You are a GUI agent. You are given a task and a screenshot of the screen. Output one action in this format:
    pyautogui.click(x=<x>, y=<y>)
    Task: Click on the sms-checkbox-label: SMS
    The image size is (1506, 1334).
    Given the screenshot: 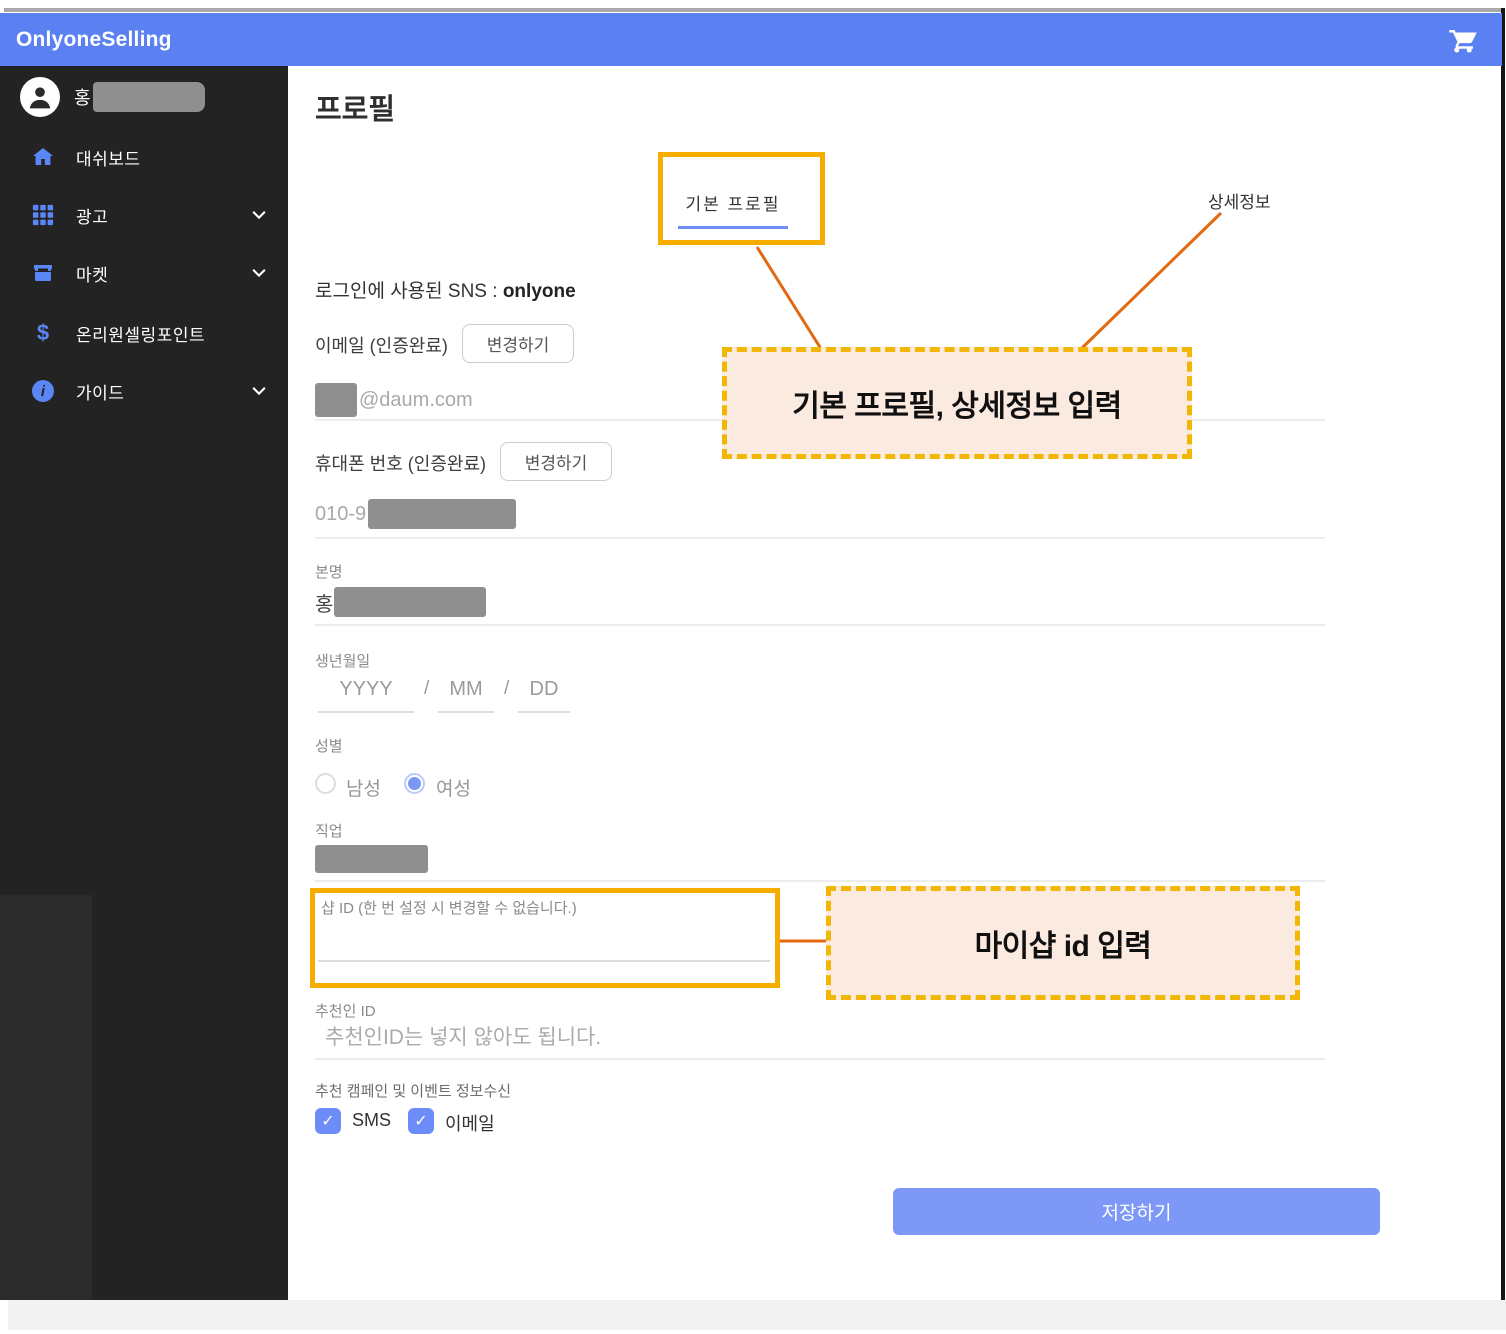 What is the action you would take?
    pyautogui.click(x=371, y=1120)
    